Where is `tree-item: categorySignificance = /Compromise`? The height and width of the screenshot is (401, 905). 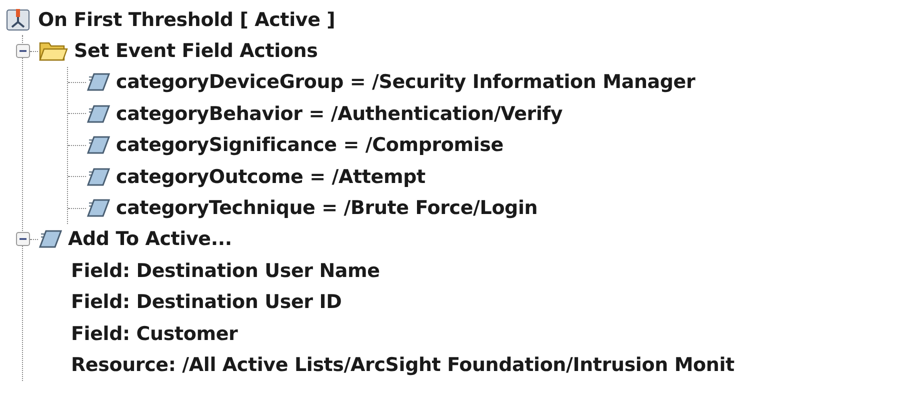
tree-item: categorySignificance = /Compromise is located at coordinates (310, 145).